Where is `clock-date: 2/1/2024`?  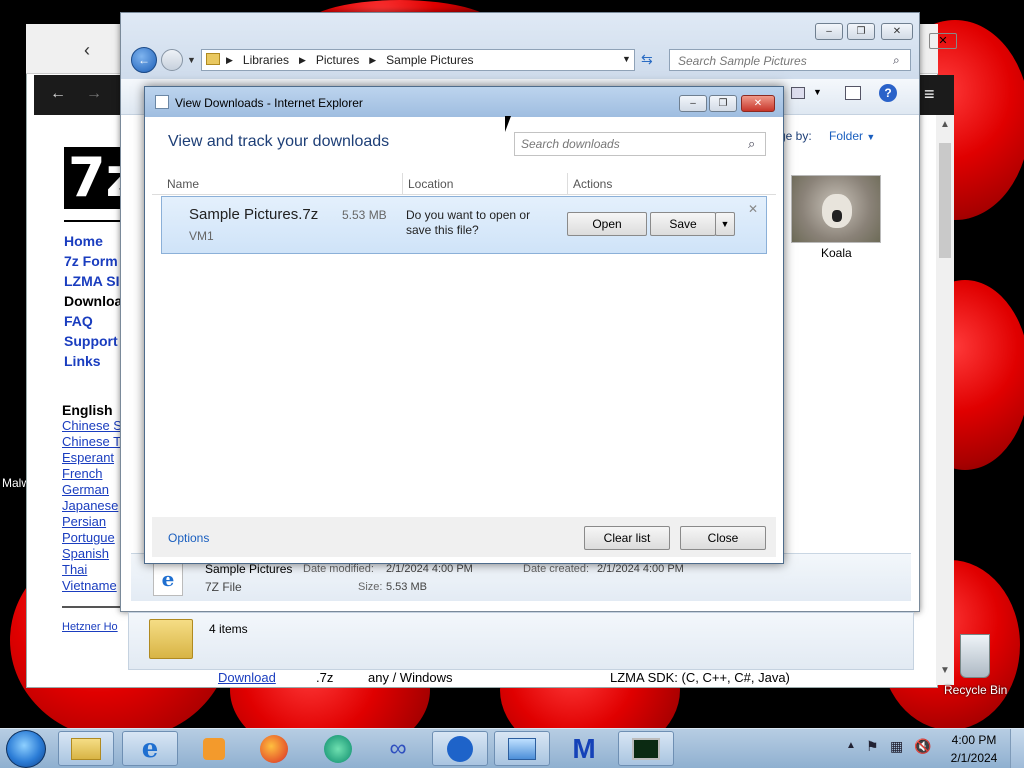
clock-date: 2/1/2024 is located at coordinates (974, 758).